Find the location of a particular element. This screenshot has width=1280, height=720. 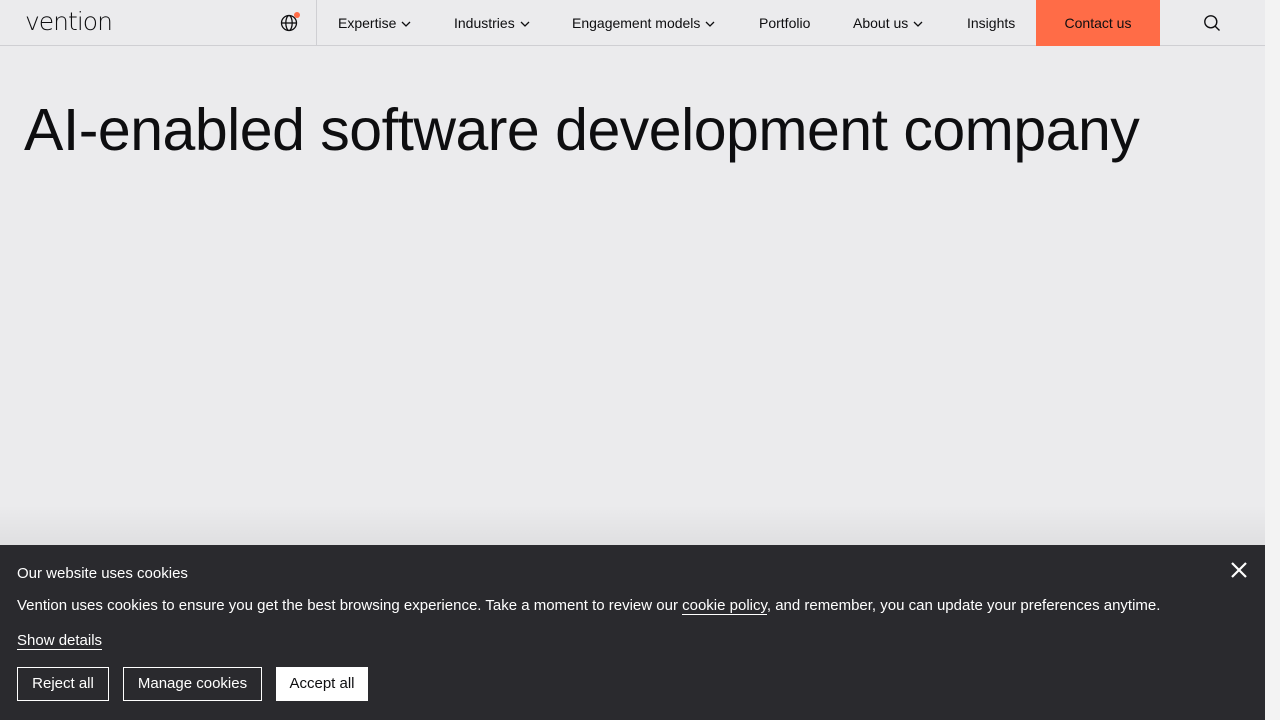

contact-us-button: Contact us is located at coordinates (1098, 23).